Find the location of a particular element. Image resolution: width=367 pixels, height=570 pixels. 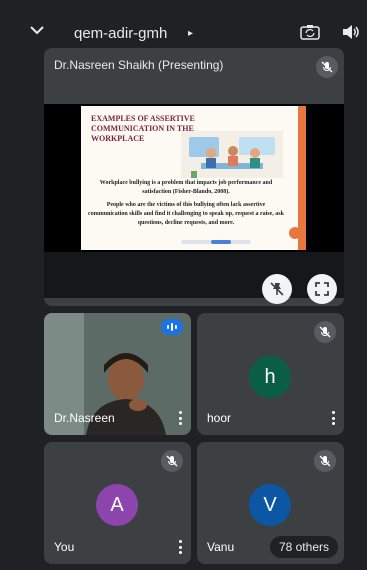

top-bar: qem-adir-gmh ▸ is located at coordinates (183, 23).